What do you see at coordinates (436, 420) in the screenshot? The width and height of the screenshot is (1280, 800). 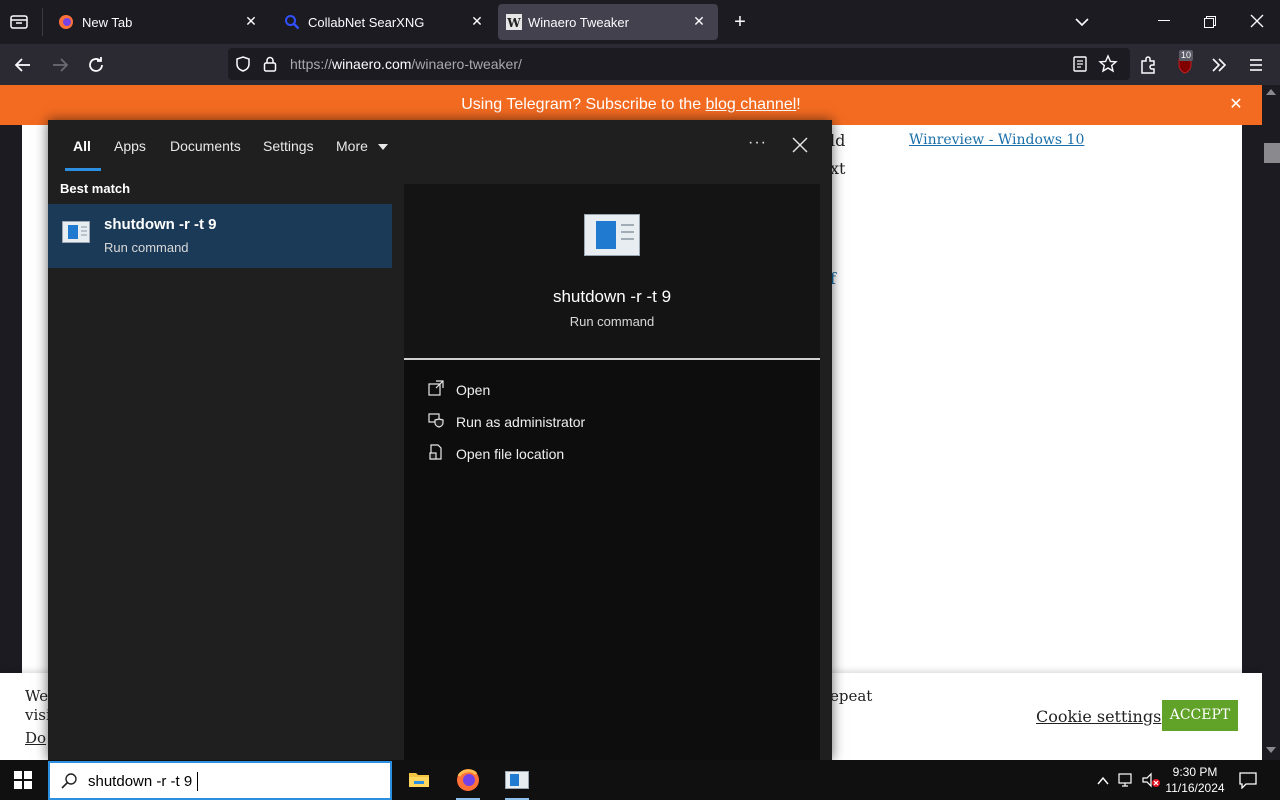 I see `shield-icon` at bounding box center [436, 420].